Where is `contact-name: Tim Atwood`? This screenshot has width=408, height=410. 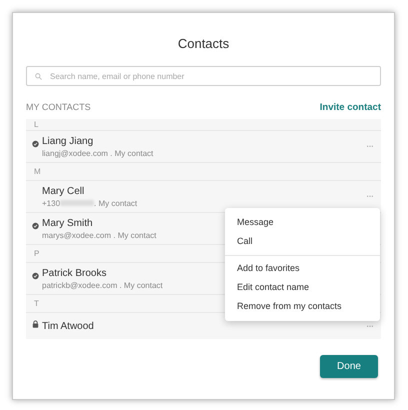 contact-name: Tim Atwood is located at coordinates (68, 326).